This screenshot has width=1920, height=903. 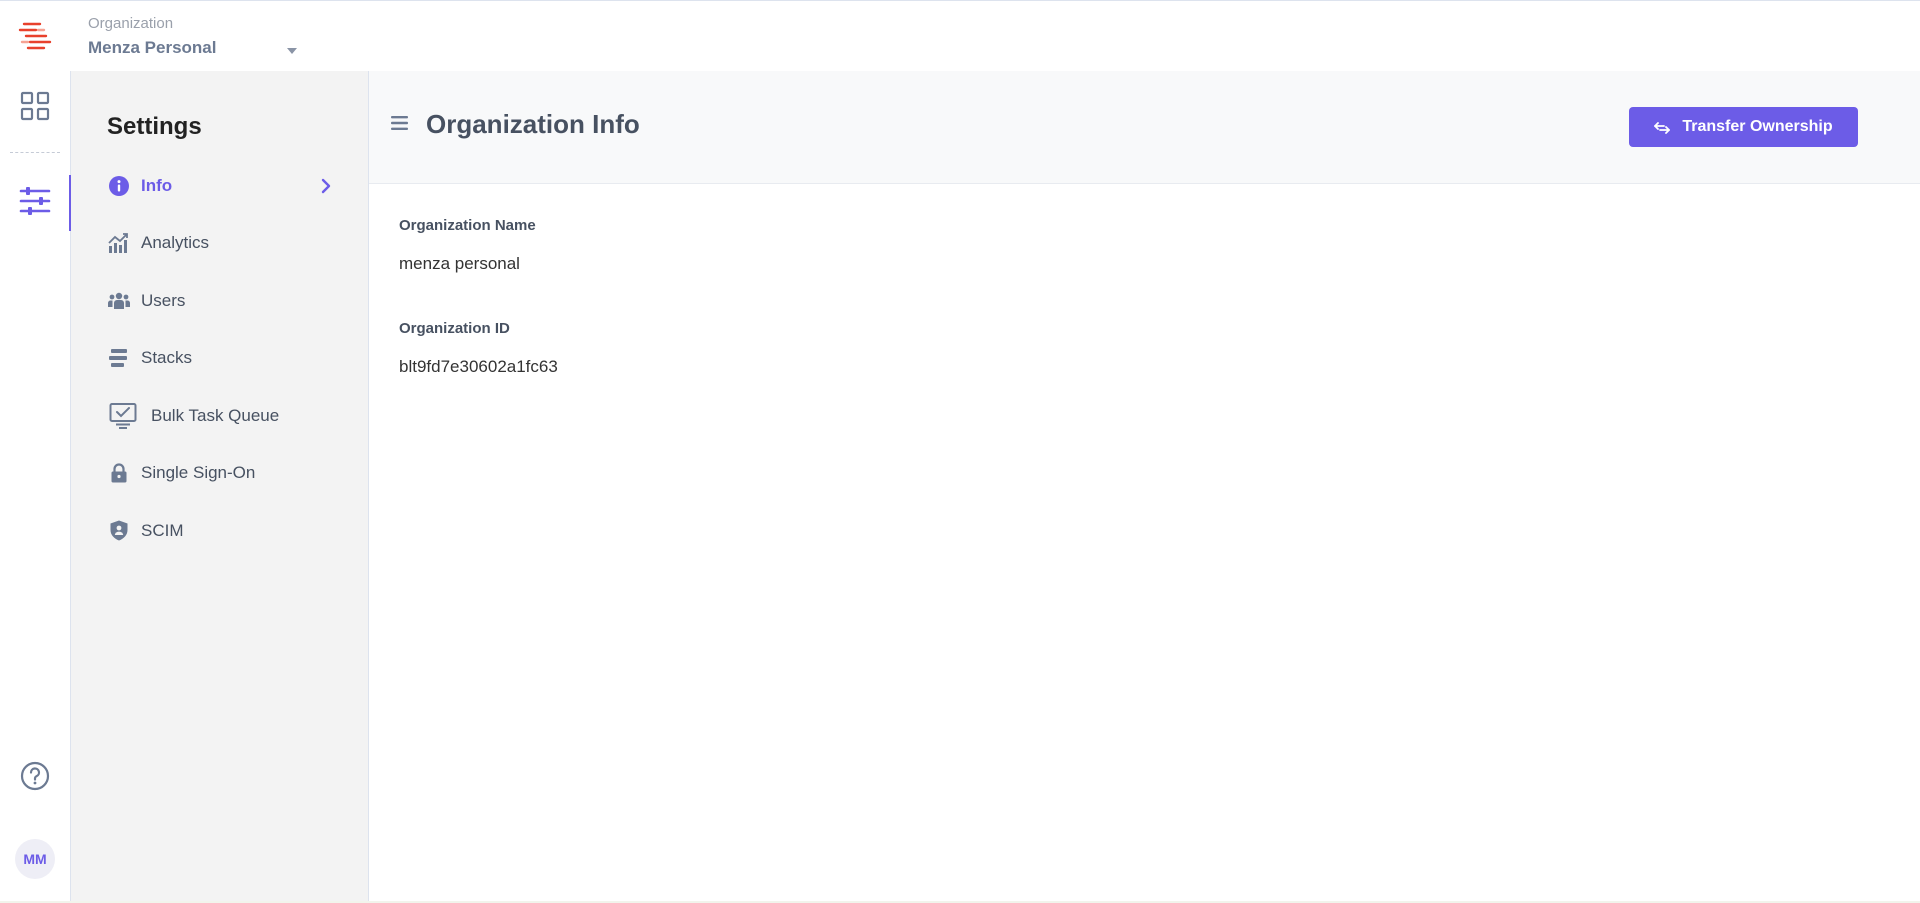 I want to click on sidebar-item-info: Info, so click(x=219, y=186).